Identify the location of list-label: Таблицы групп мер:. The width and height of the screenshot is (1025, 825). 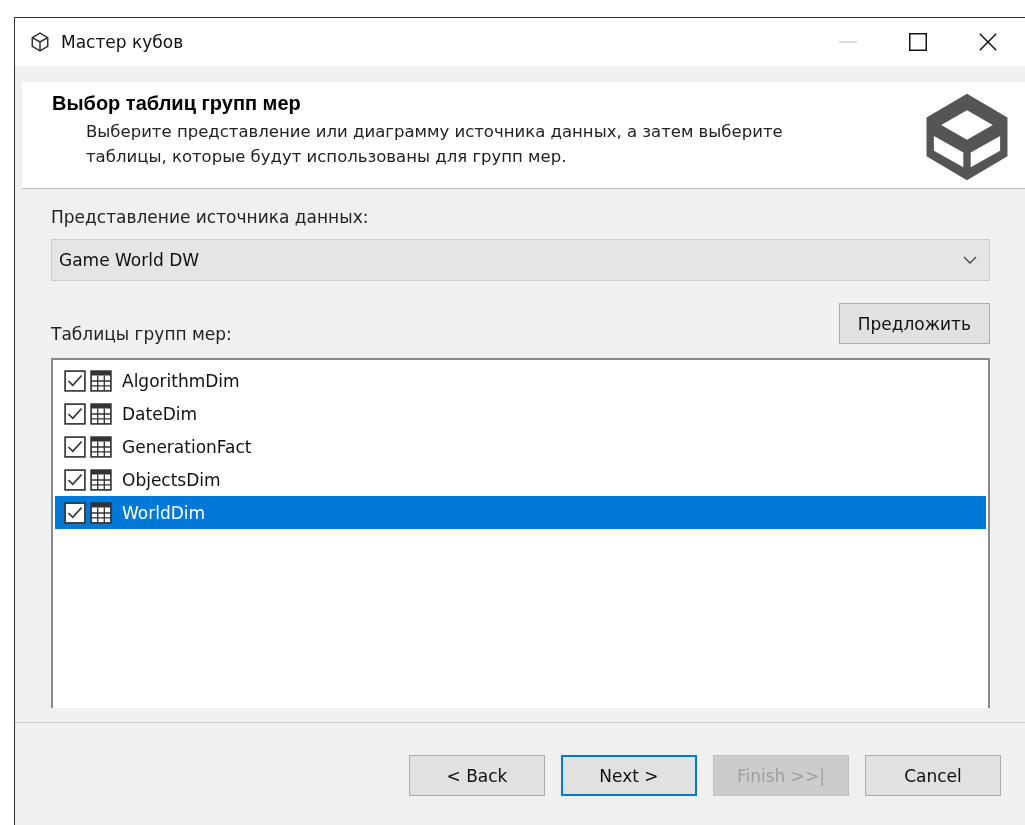
(141, 334).